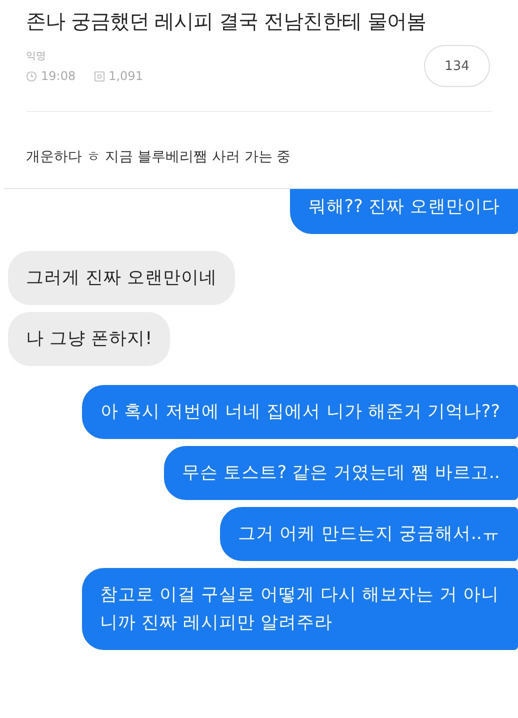  What do you see at coordinates (300, 609) in the screenshot?
I see `sent-message-bubble: 참고로 이걸 구실로 어떻게 다시 해보자는 거 아니니까 진짜 레시피만 알려주라` at bounding box center [300, 609].